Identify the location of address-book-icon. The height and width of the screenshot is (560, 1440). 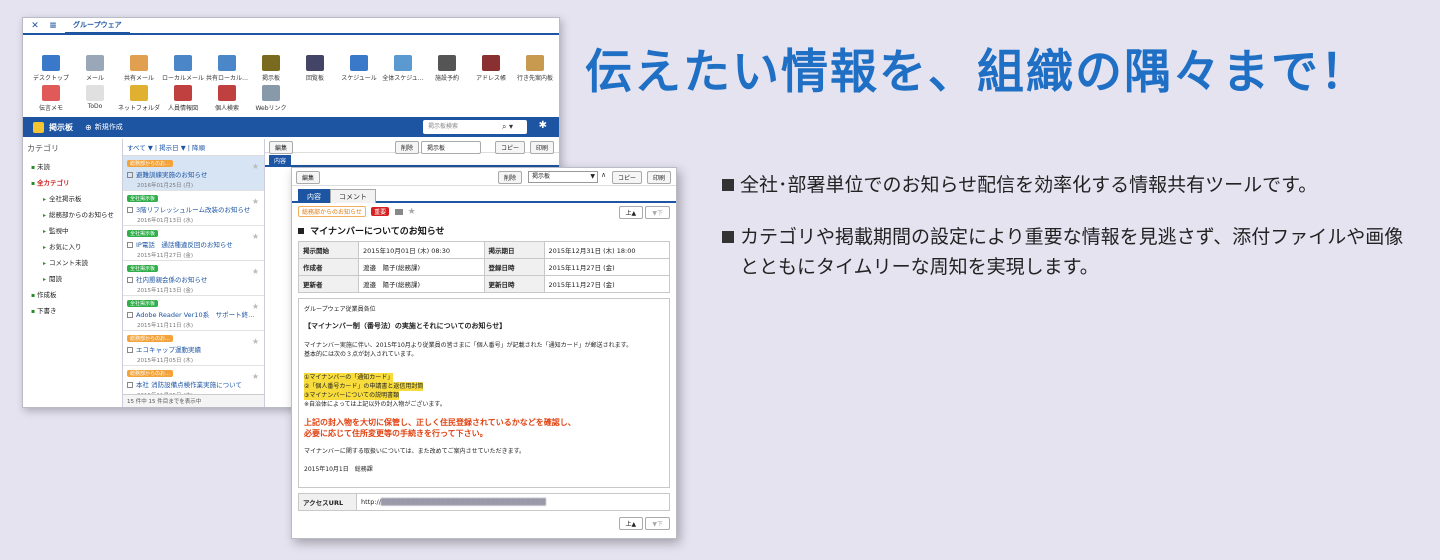
(491, 63).